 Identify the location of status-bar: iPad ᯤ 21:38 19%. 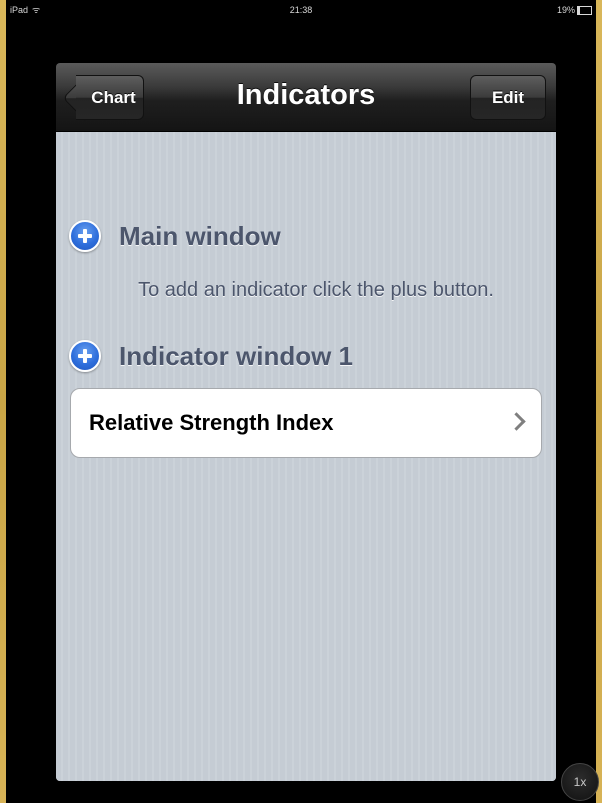
(301, 10).